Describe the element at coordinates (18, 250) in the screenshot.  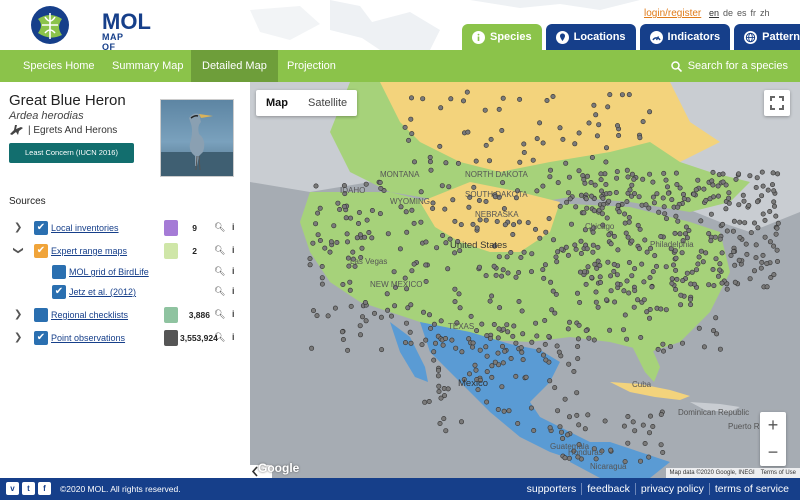
I see `chevron-down-icon: ❯` at that location.